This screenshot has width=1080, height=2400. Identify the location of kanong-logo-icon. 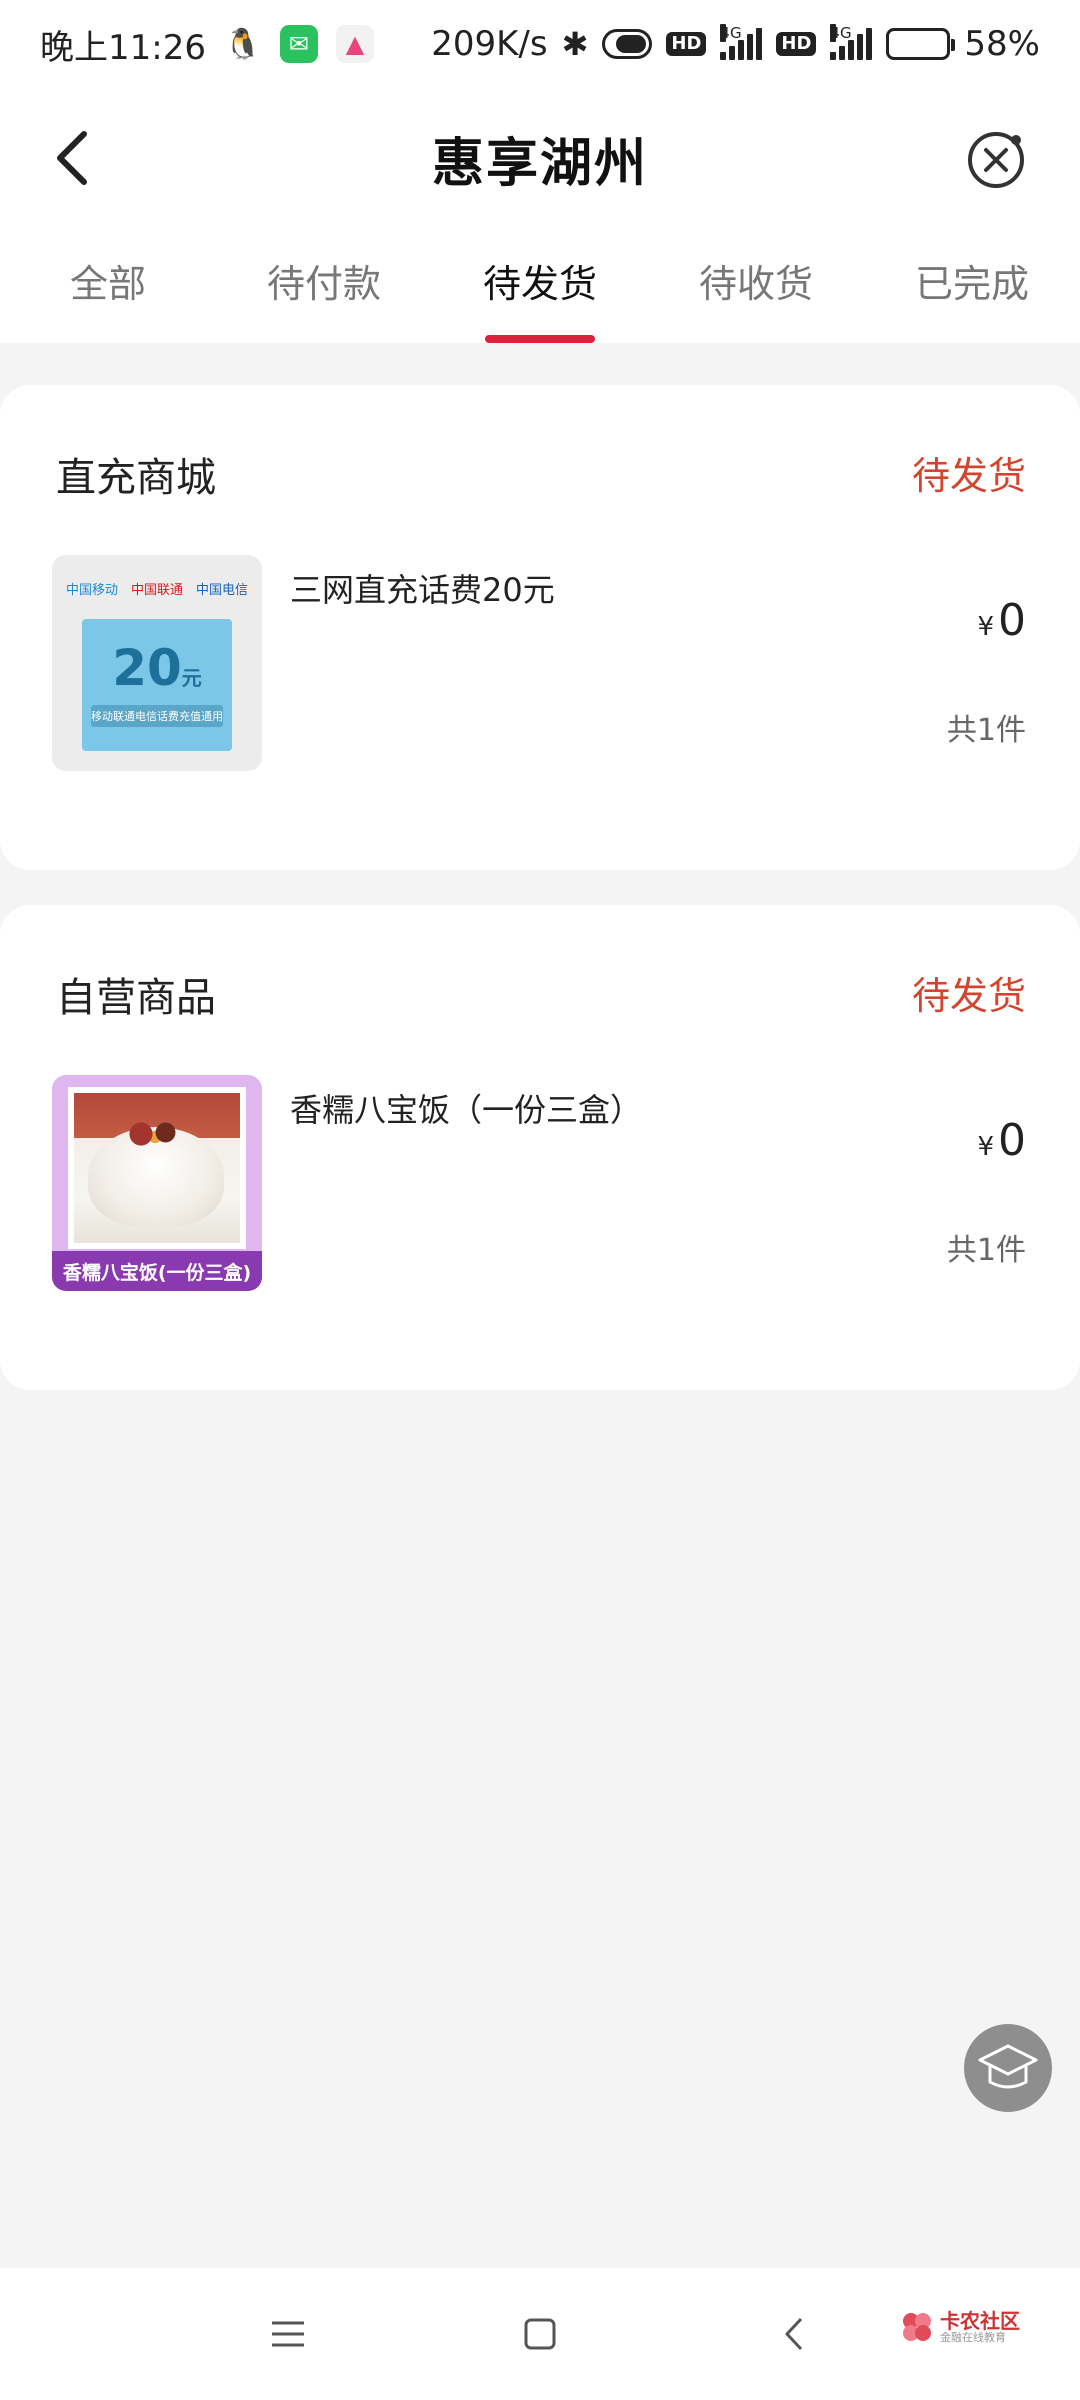
(917, 2327).